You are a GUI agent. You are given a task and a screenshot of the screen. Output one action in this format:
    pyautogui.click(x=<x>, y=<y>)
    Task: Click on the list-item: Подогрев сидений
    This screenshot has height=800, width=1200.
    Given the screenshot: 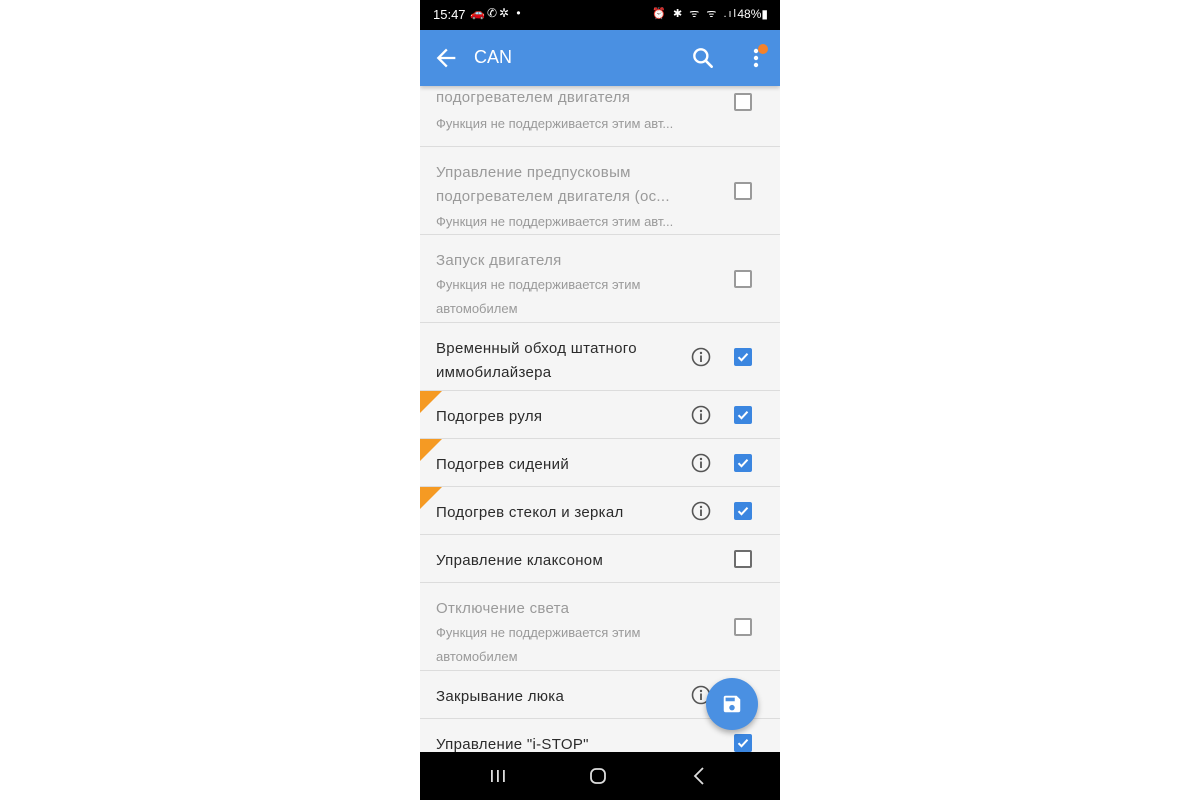 What is the action you would take?
    pyautogui.click(x=600, y=463)
    